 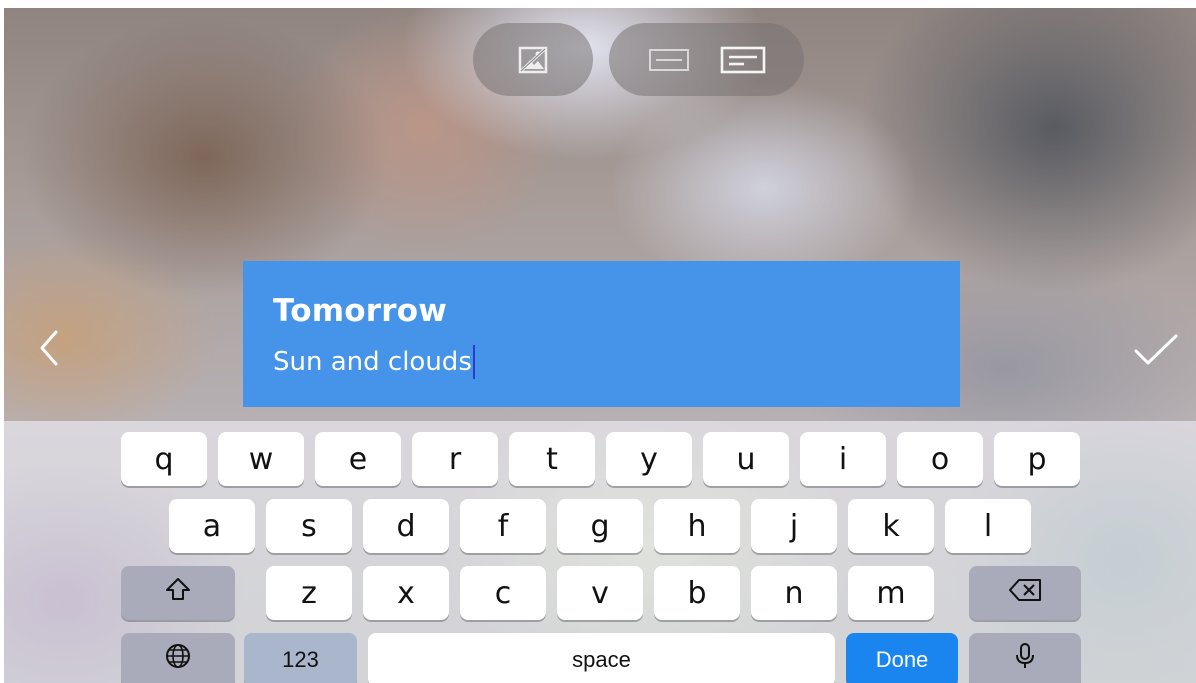 What do you see at coordinates (600, 526) in the screenshot?
I see `key-g: g` at bounding box center [600, 526].